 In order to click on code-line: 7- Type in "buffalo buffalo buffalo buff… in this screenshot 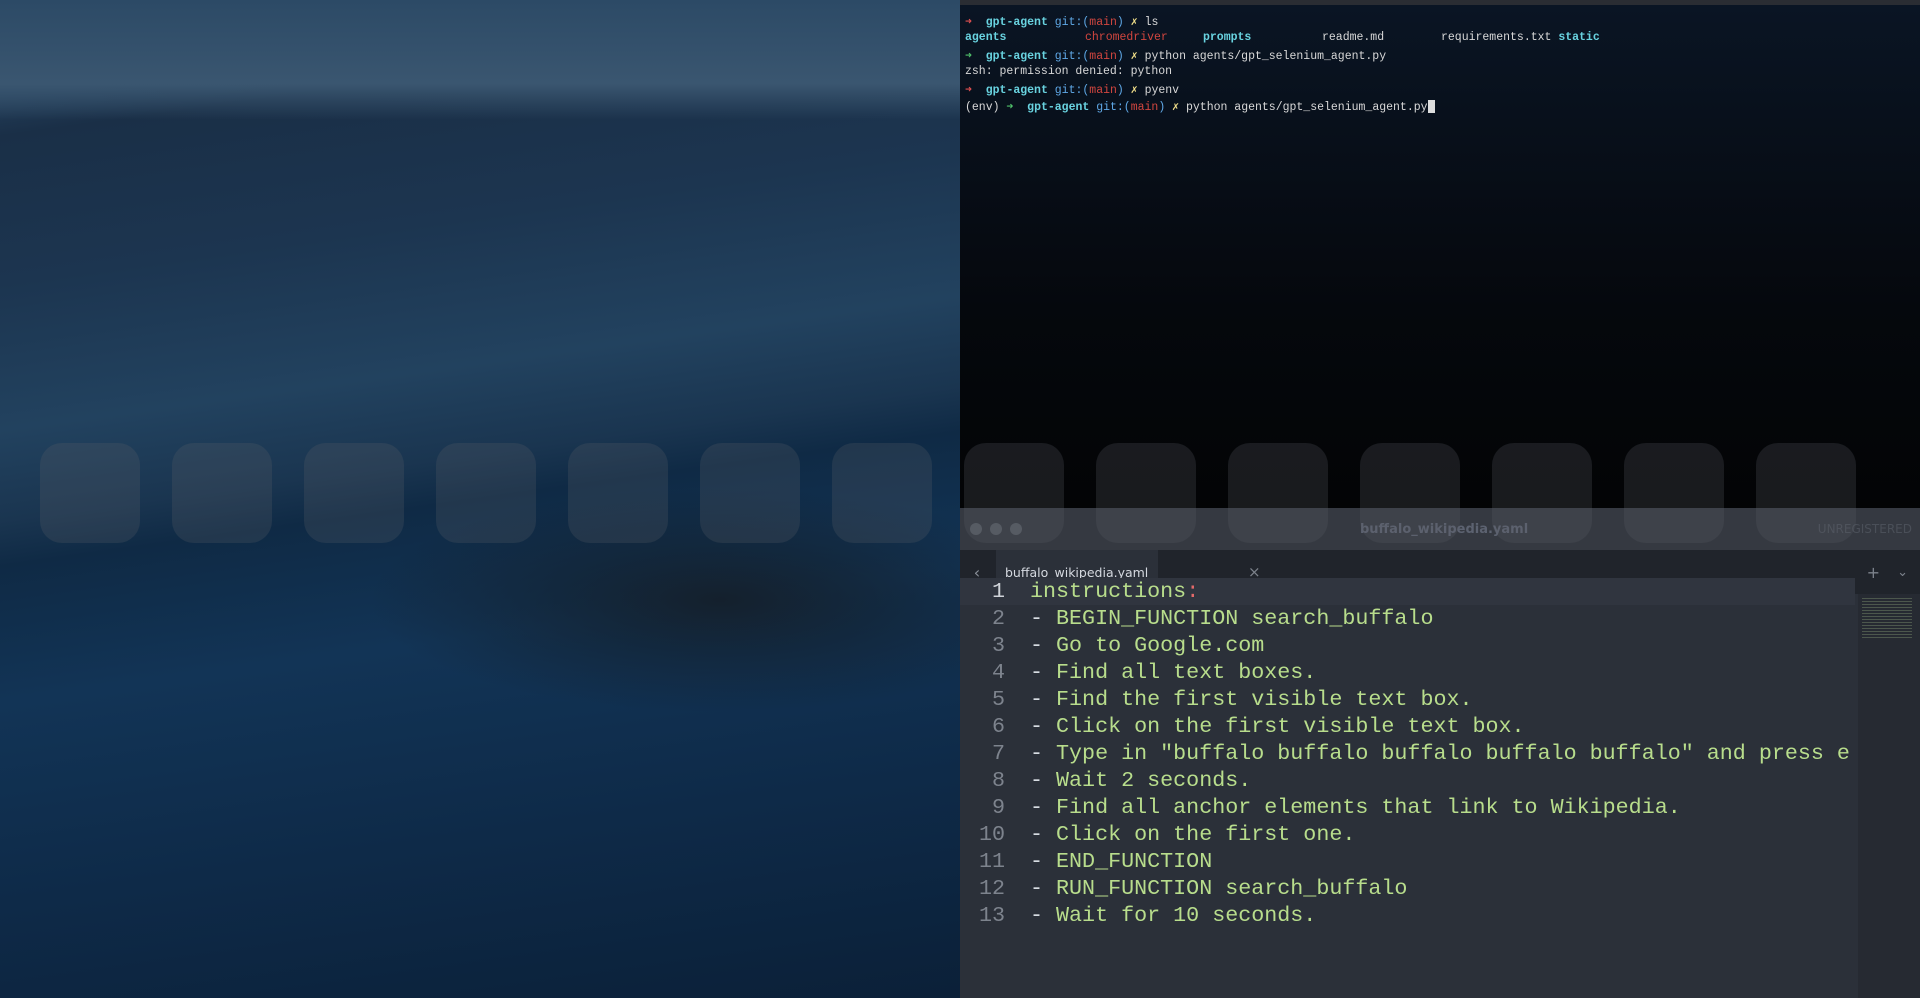, I will do `click(1420, 753)`.